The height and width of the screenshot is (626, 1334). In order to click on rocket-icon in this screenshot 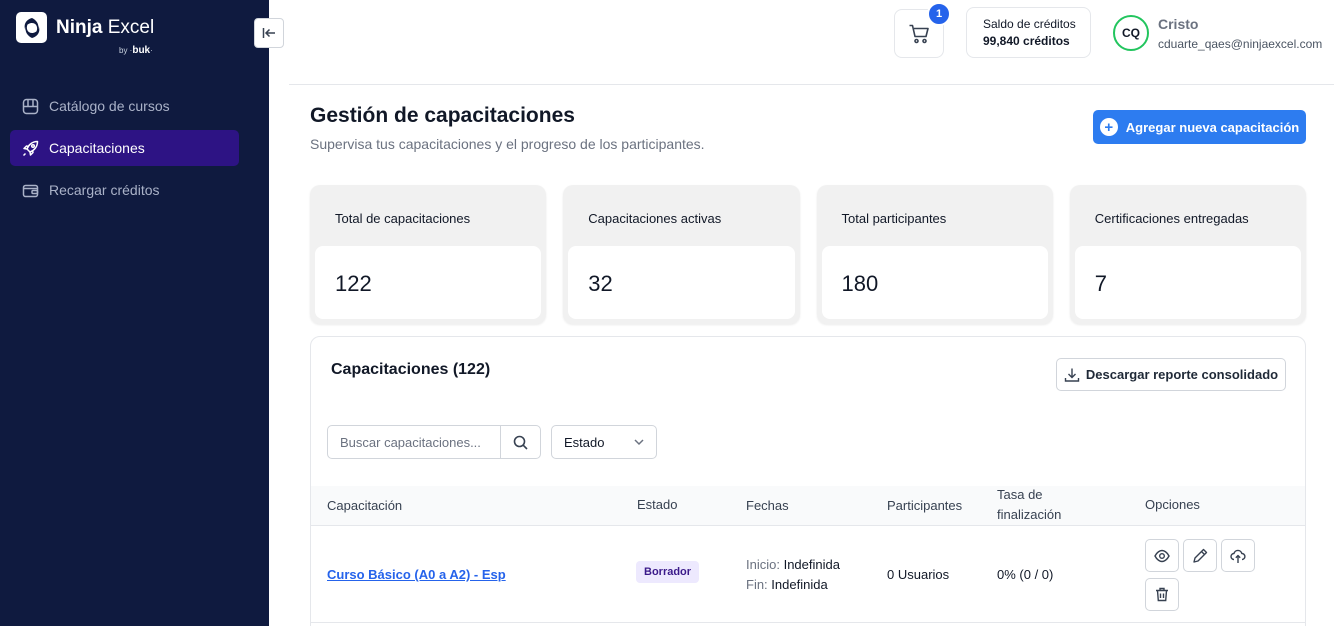, I will do `click(30, 148)`.